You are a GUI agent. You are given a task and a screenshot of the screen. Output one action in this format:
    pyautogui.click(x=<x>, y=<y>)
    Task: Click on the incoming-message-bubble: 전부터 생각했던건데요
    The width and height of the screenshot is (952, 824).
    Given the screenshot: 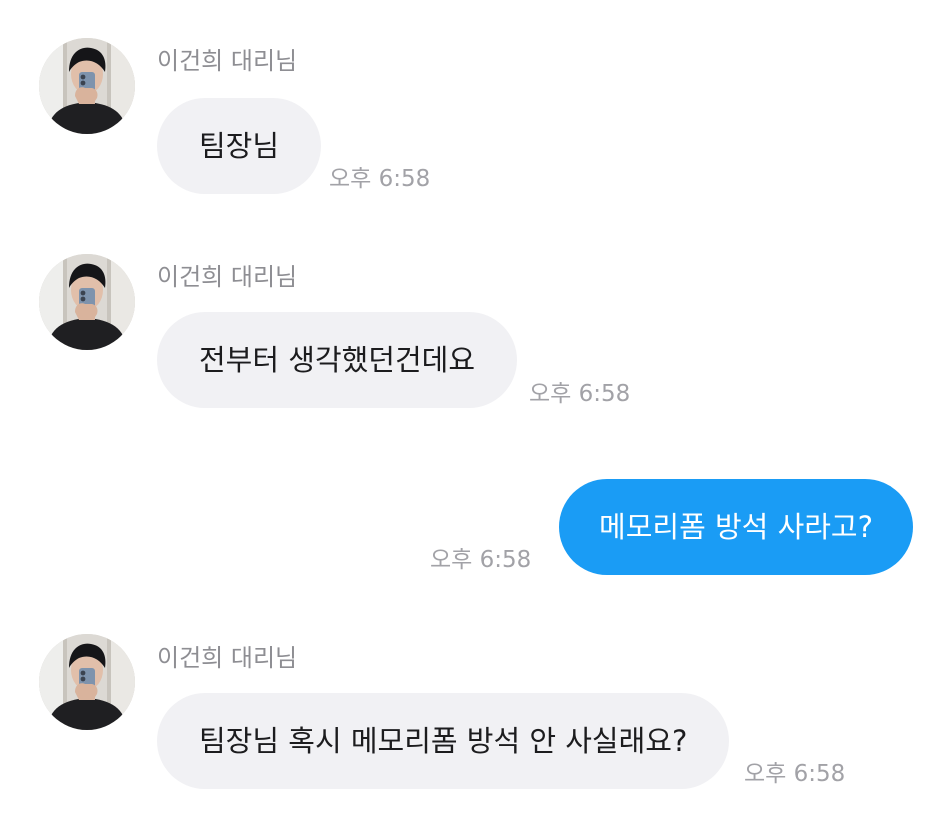 What is the action you would take?
    pyautogui.click(x=337, y=360)
    